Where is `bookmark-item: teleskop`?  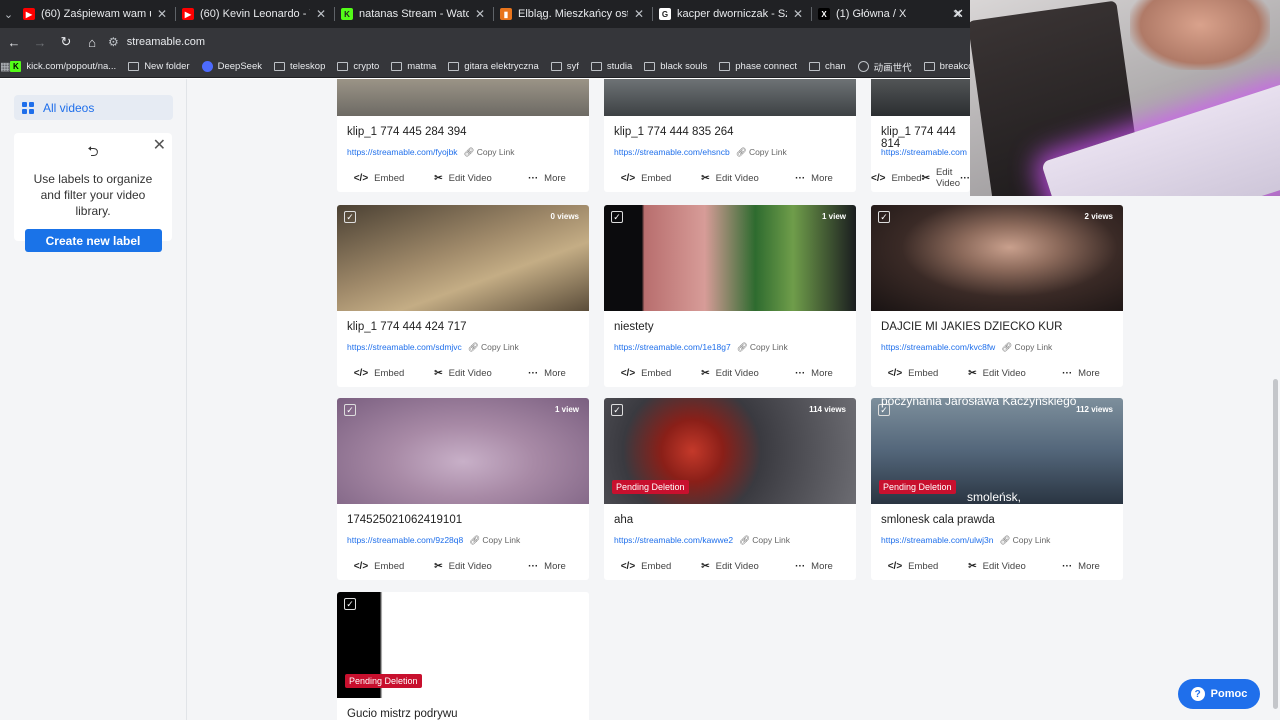
bookmark-item: teleskop is located at coordinates (299, 66).